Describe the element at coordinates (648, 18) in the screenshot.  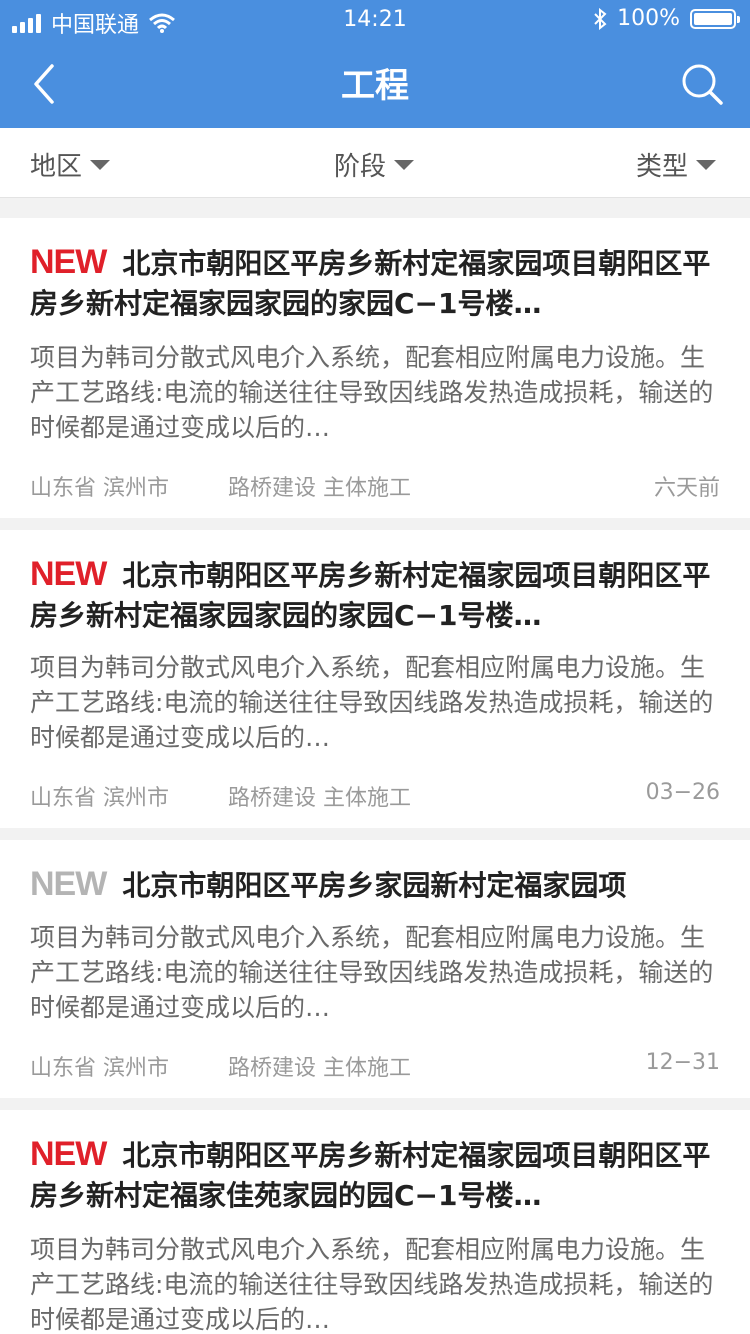
I see `battery-percent: 100%` at that location.